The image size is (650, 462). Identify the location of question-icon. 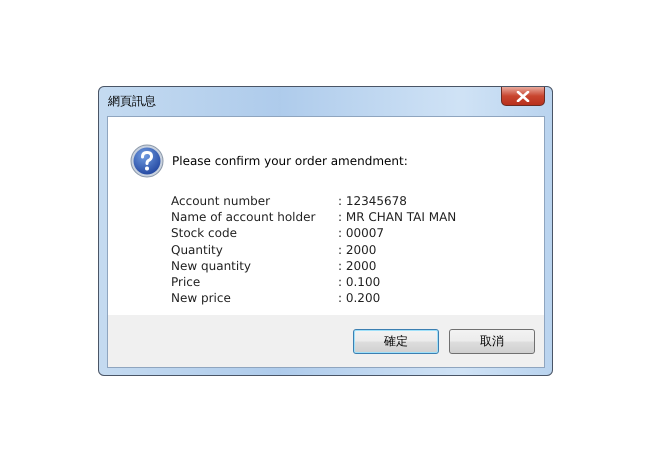
(147, 161).